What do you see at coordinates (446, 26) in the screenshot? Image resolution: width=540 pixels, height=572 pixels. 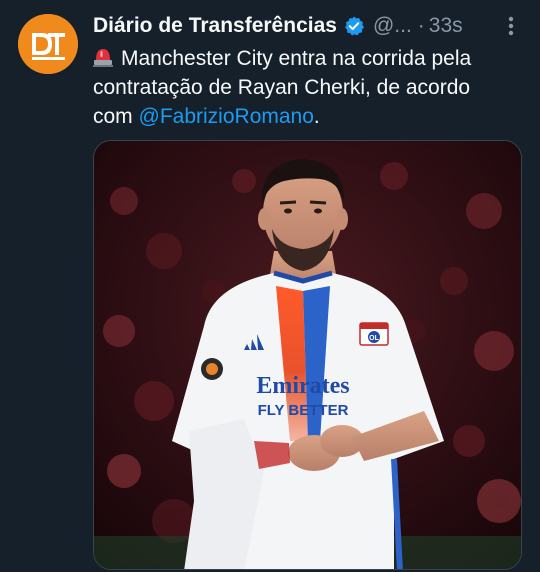 I see `tweet-timestamp: 33s` at bounding box center [446, 26].